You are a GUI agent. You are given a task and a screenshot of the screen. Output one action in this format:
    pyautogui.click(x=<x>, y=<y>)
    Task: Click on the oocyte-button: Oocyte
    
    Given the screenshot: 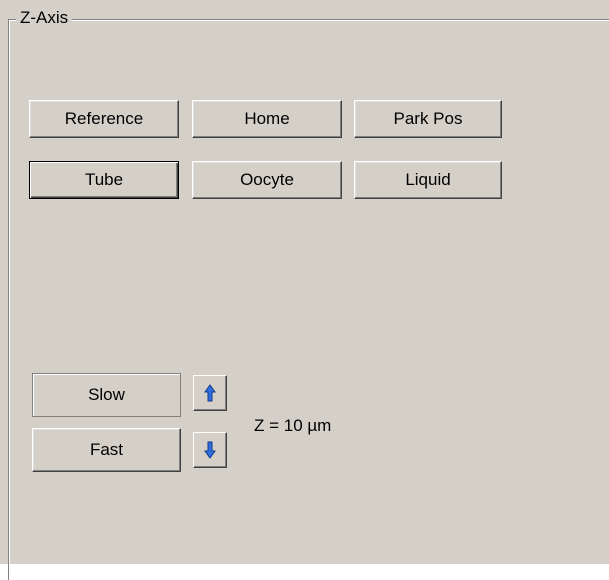 What is the action you would take?
    pyautogui.click(x=267, y=180)
    